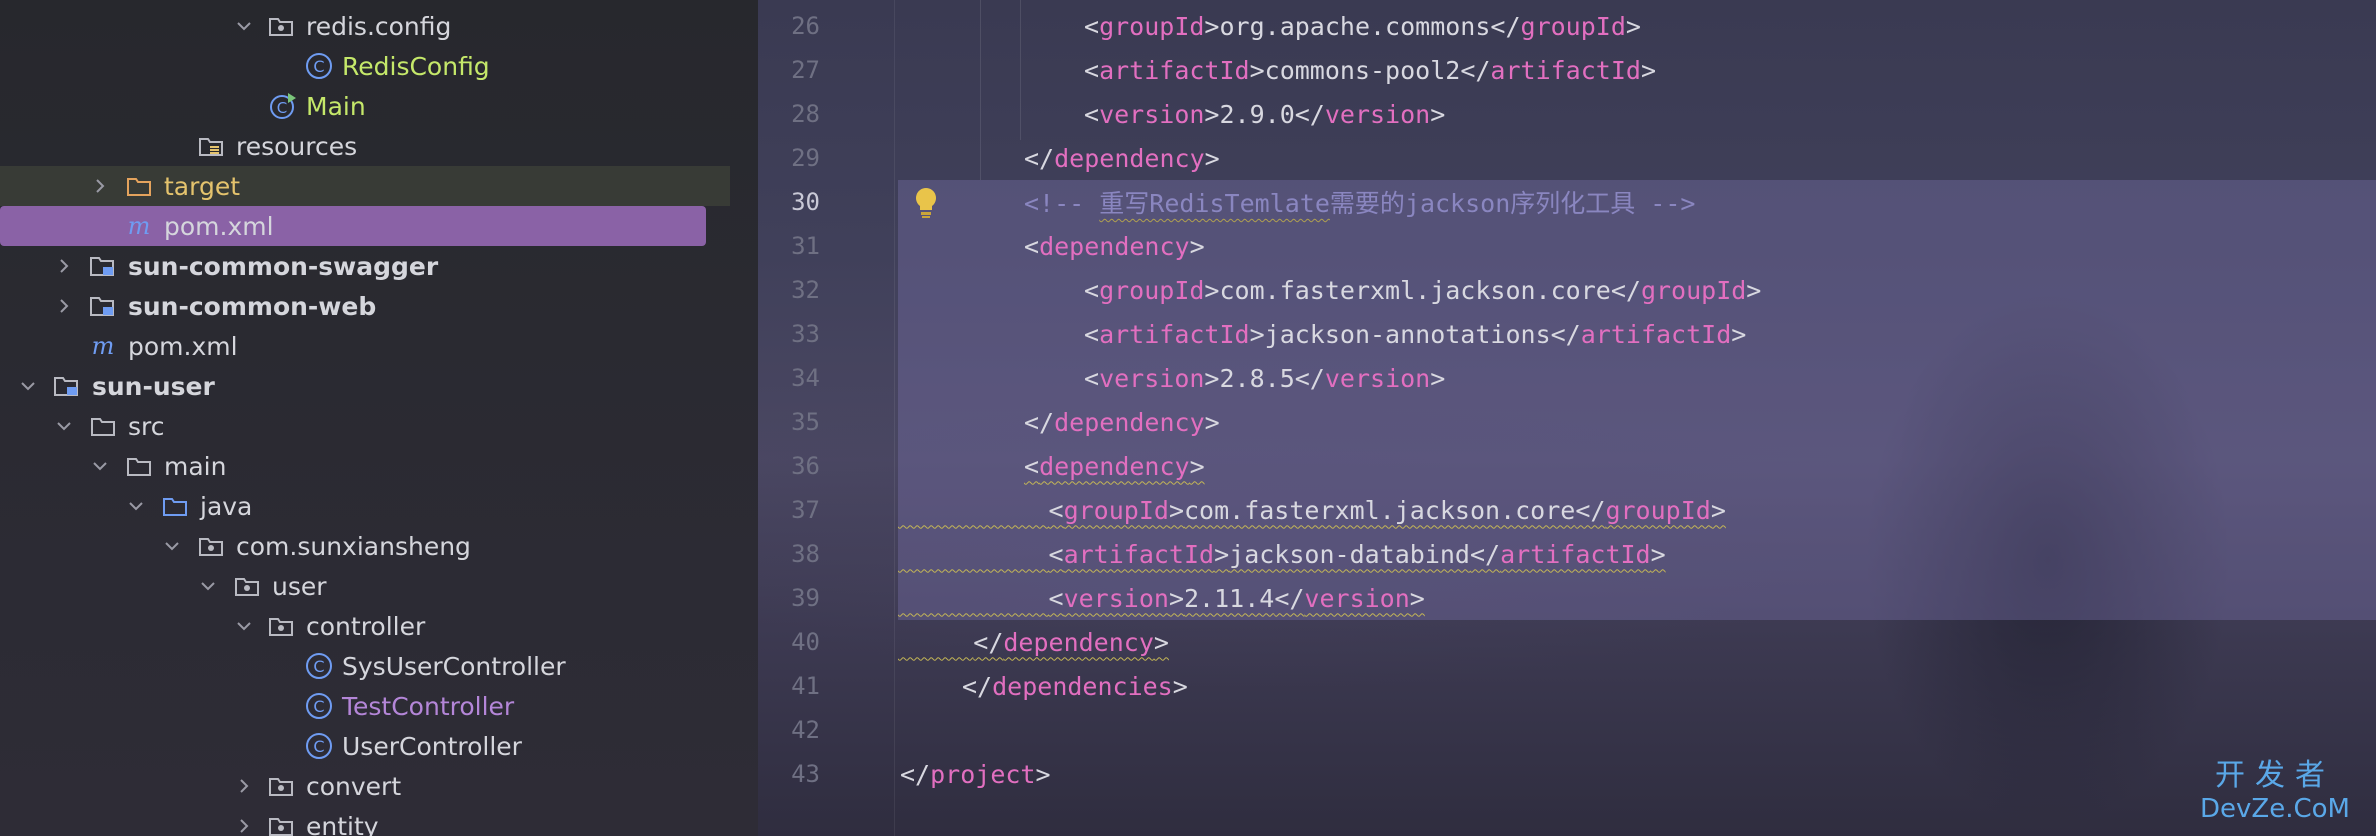 This screenshot has height=836, width=2376. I want to click on tree-item-sun-user: sun-user, so click(379, 386).